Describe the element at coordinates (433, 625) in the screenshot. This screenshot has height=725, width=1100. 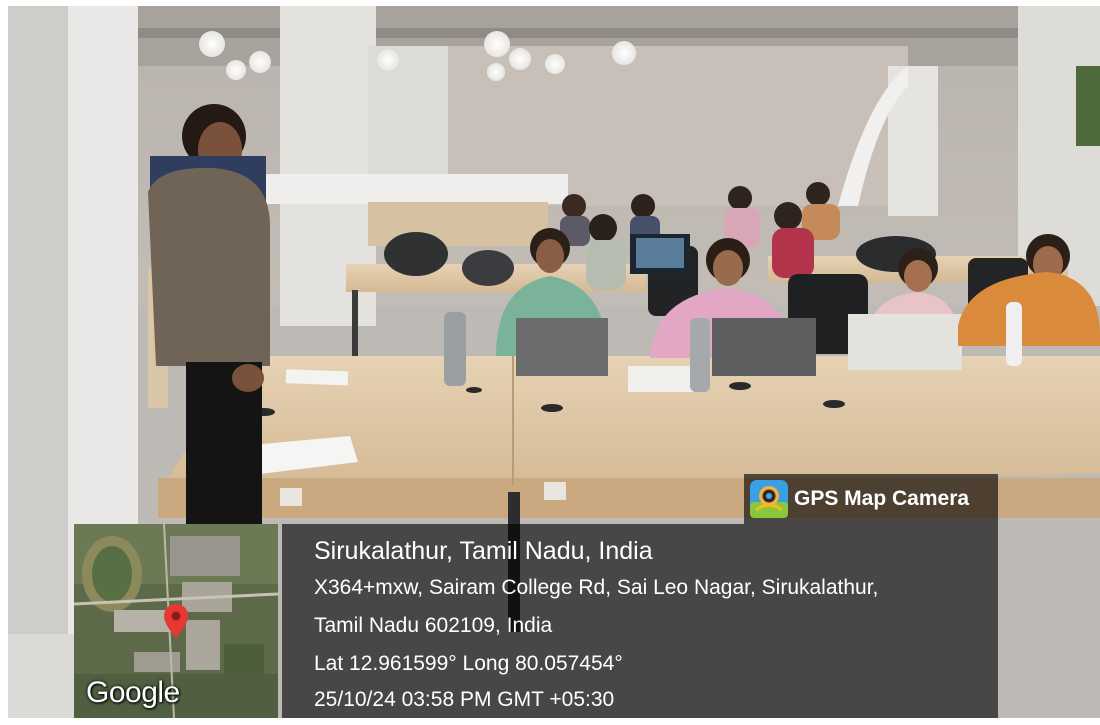
I see `address-line-2: Tamil Nadu 602109, India` at that location.